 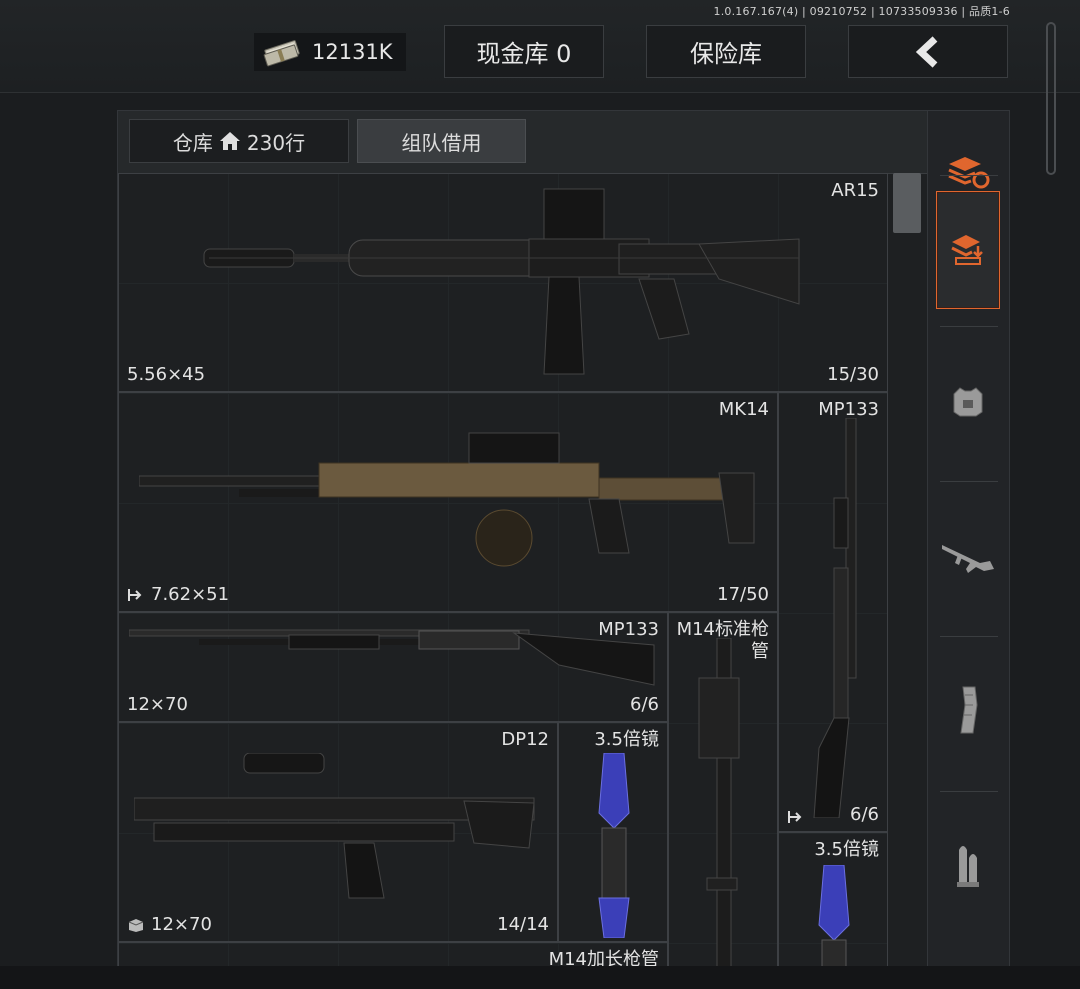 I want to click on category-sidebar, so click(x=969, y=540).